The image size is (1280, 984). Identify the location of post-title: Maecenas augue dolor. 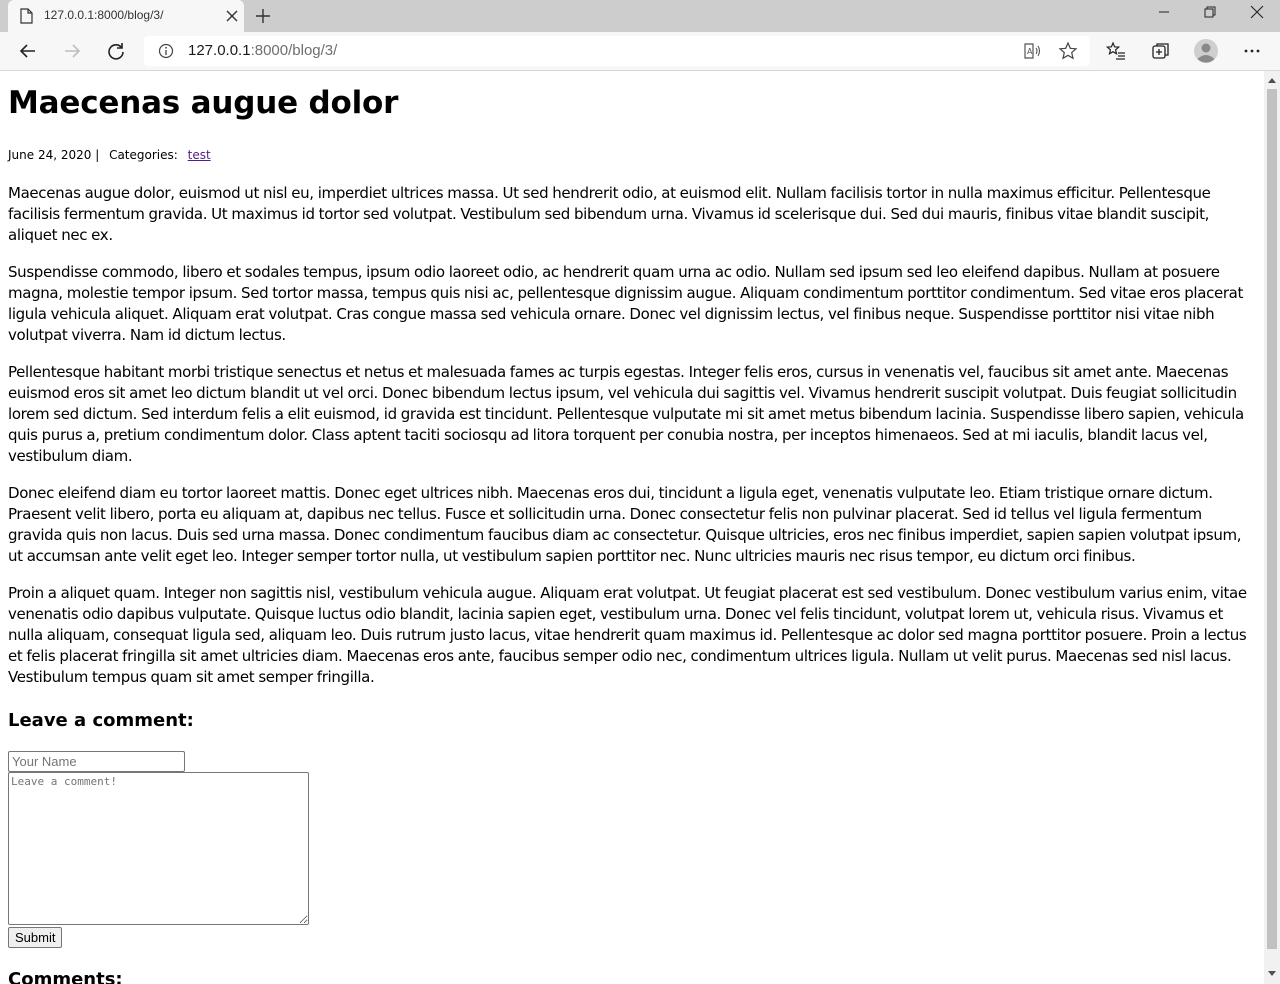
(203, 103).